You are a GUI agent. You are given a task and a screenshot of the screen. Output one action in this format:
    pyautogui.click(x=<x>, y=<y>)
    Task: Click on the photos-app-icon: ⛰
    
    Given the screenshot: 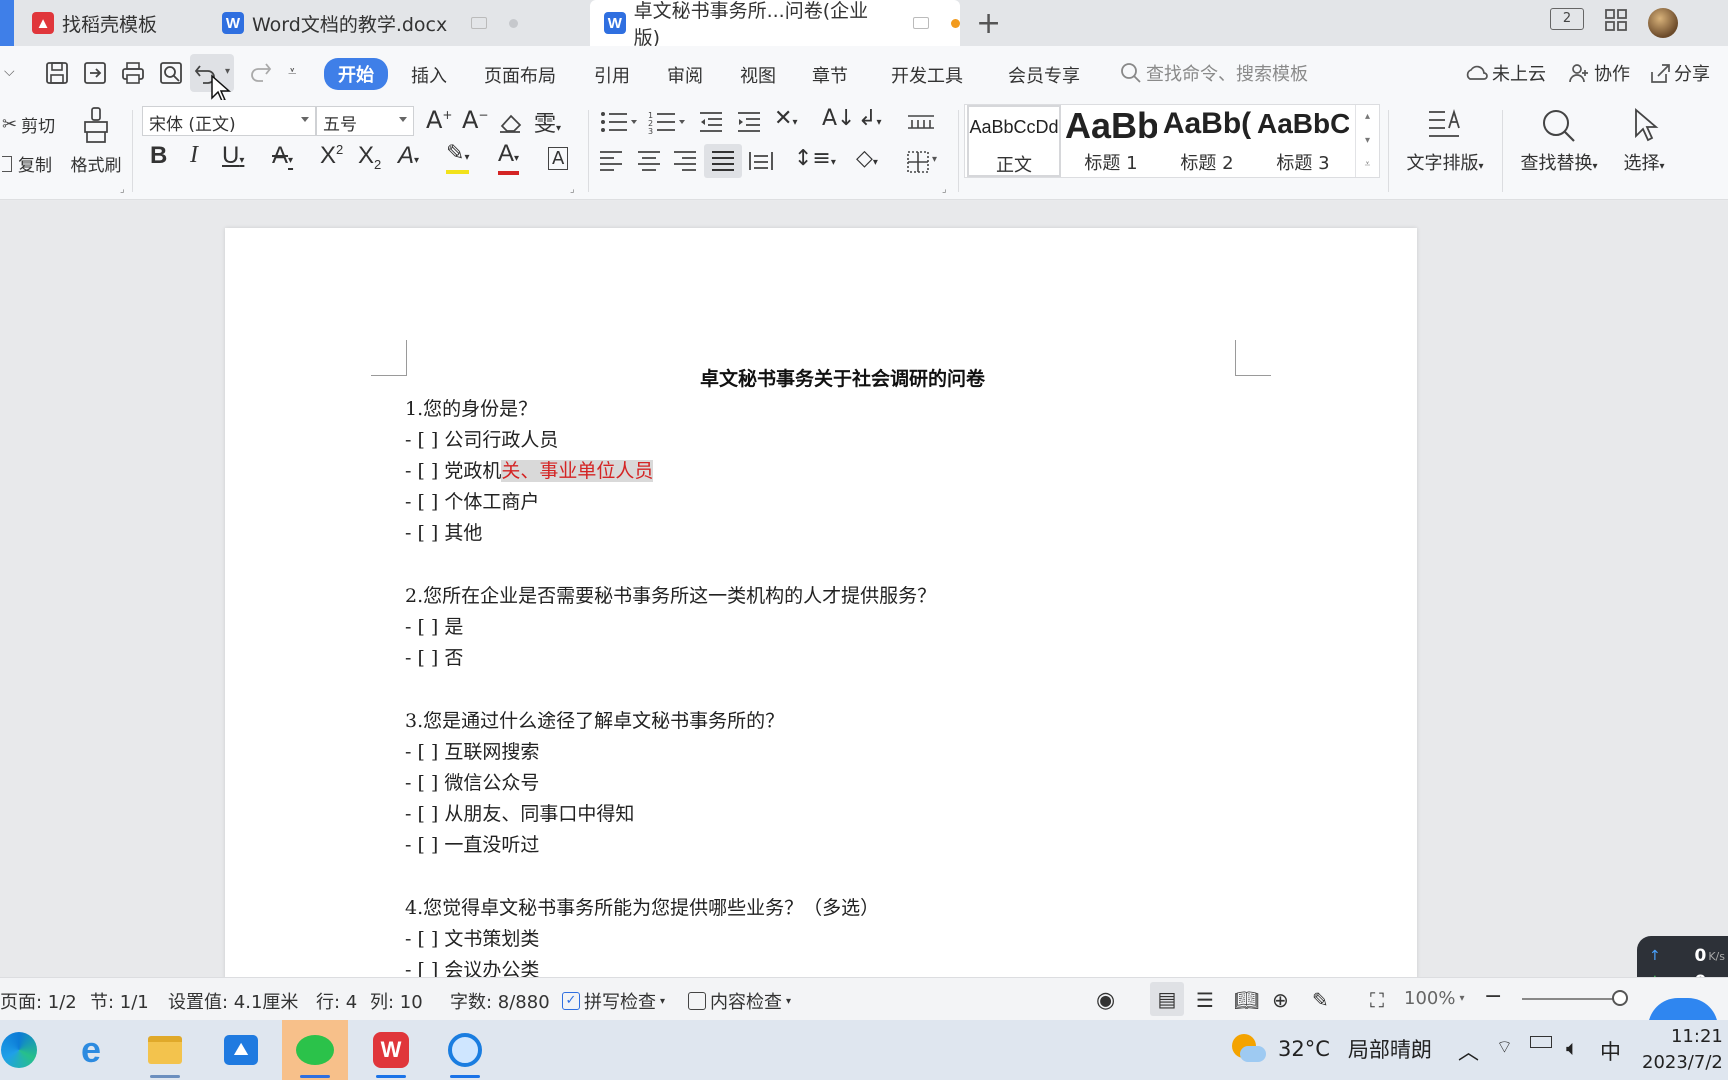 What is the action you would take?
    pyautogui.click(x=241, y=1050)
    